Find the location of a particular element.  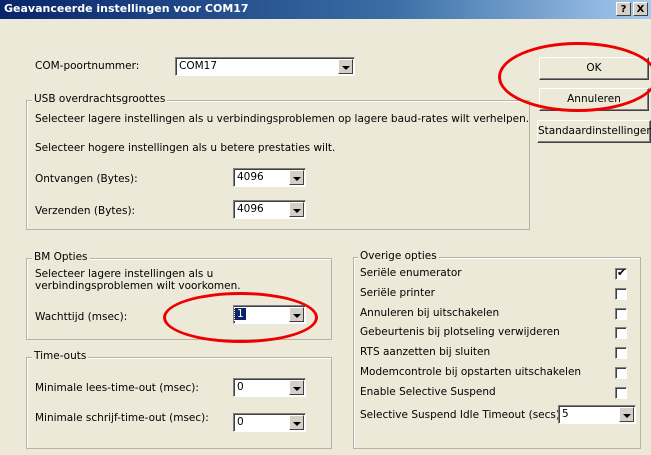

send-label: Verzenden (Bytes): is located at coordinates (85, 211).